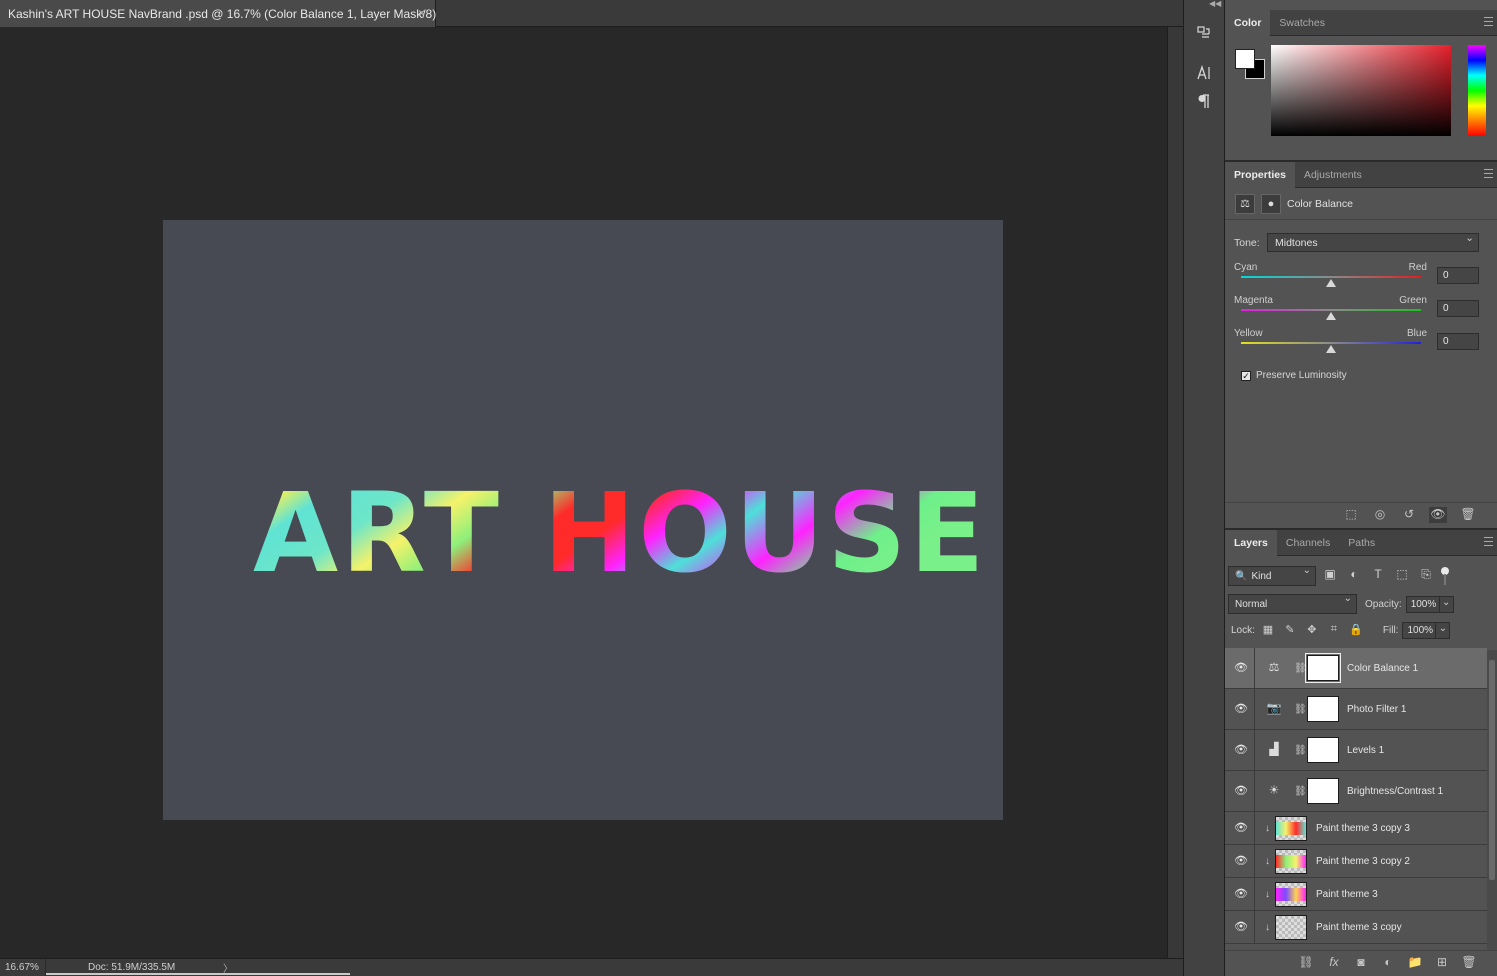 The image size is (1497, 976). What do you see at coordinates (1361, 90) in the screenshot?
I see `color-picker-field` at bounding box center [1361, 90].